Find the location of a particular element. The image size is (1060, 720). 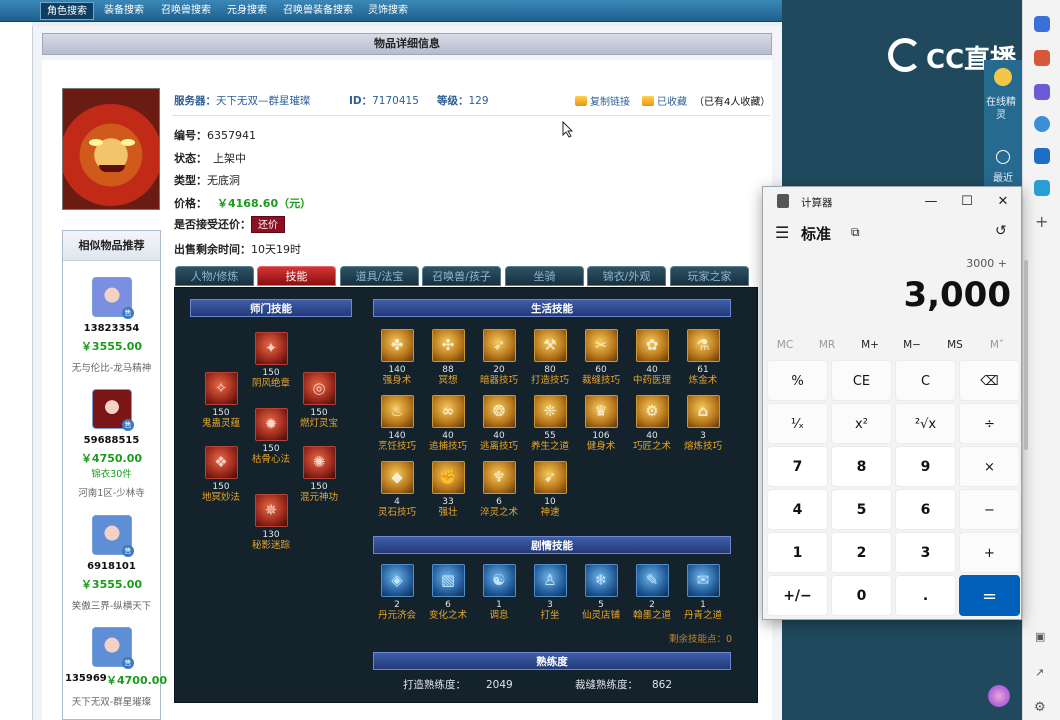

memory-recall-button: MR is located at coordinates (827, 345).